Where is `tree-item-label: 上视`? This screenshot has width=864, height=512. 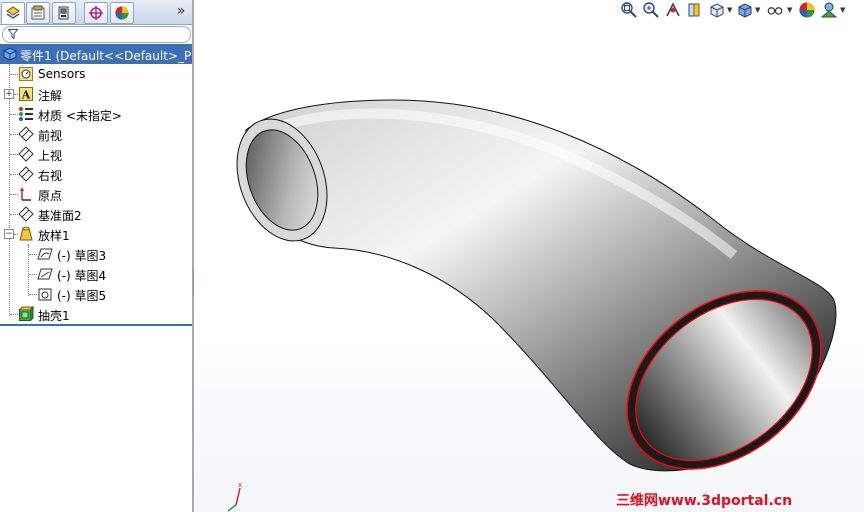
tree-item-label: 上视 is located at coordinates (50, 156).